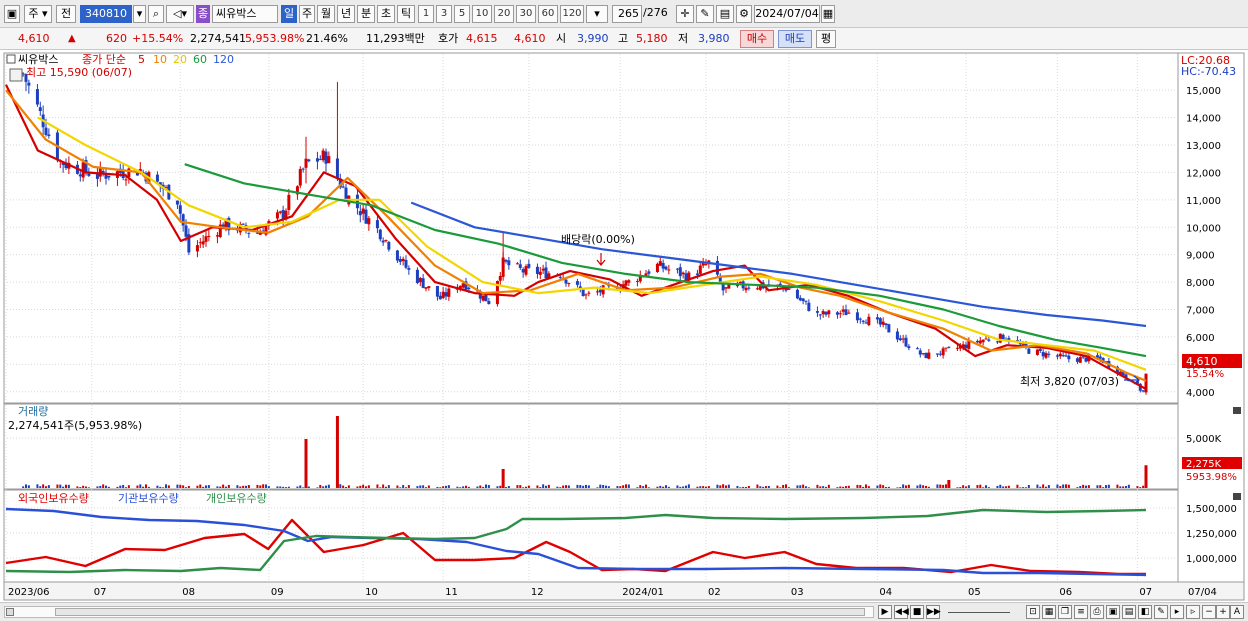 This screenshot has width=1248, height=621. What do you see at coordinates (245, 14) in the screenshot?
I see `stock-name-field: 씨유박스` at bounding box center [245, 14].